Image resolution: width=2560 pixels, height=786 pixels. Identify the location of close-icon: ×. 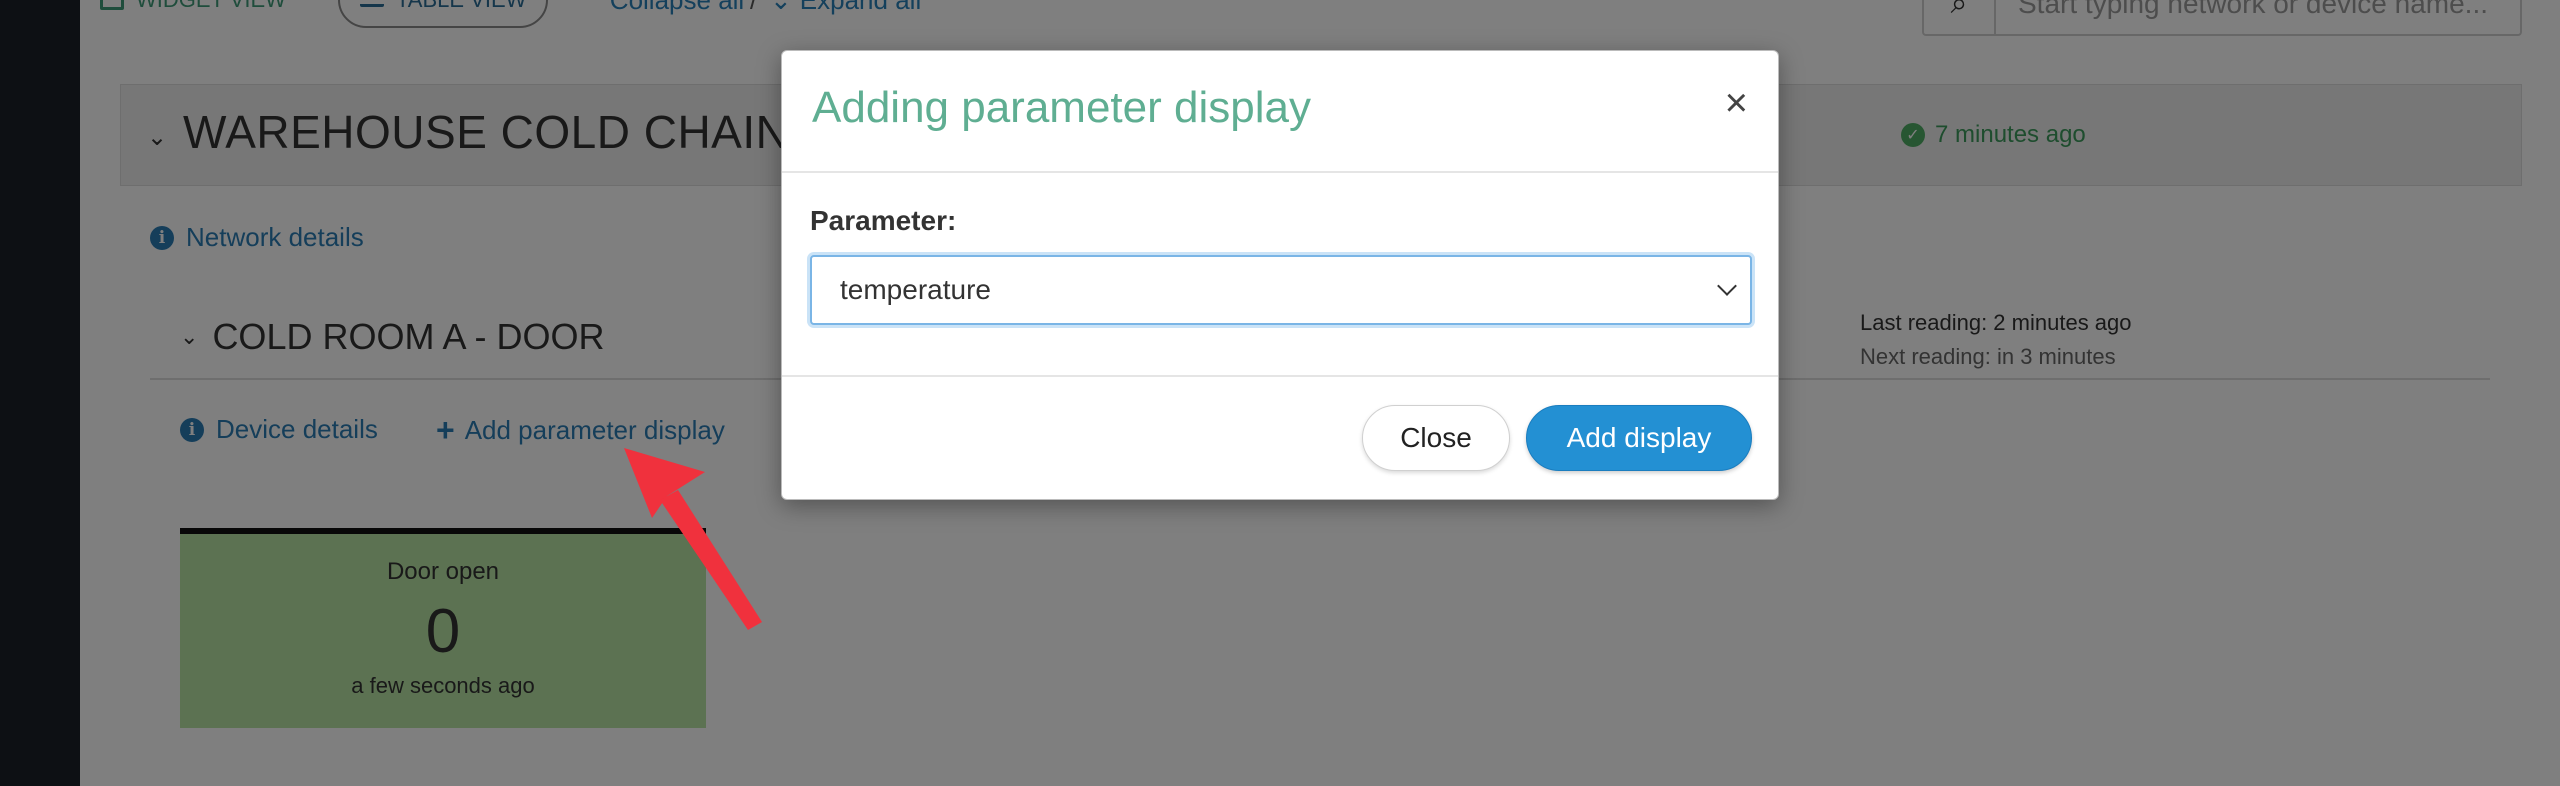
(1736, 103).